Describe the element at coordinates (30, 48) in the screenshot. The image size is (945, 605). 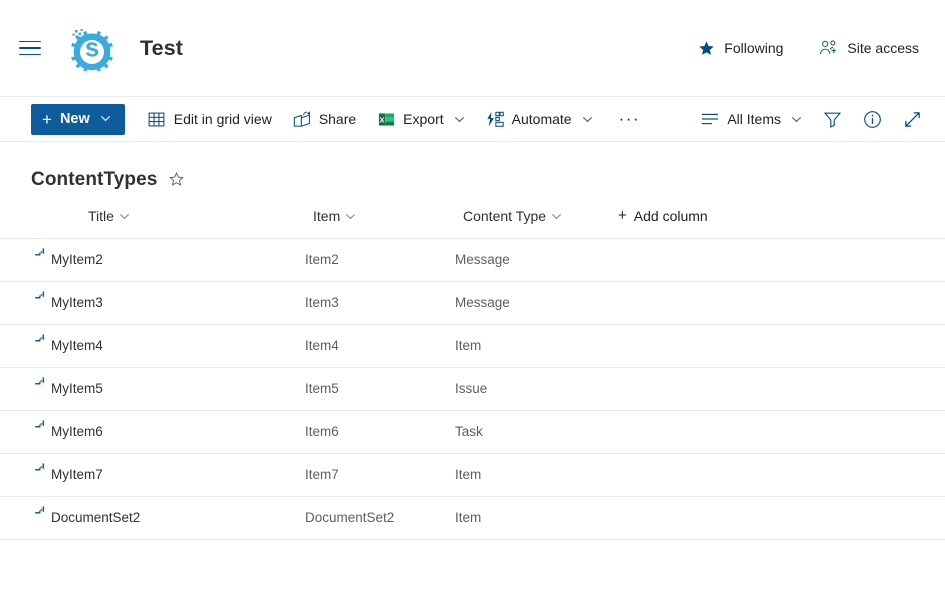
I see `hamburger-menu-icon` at that location.